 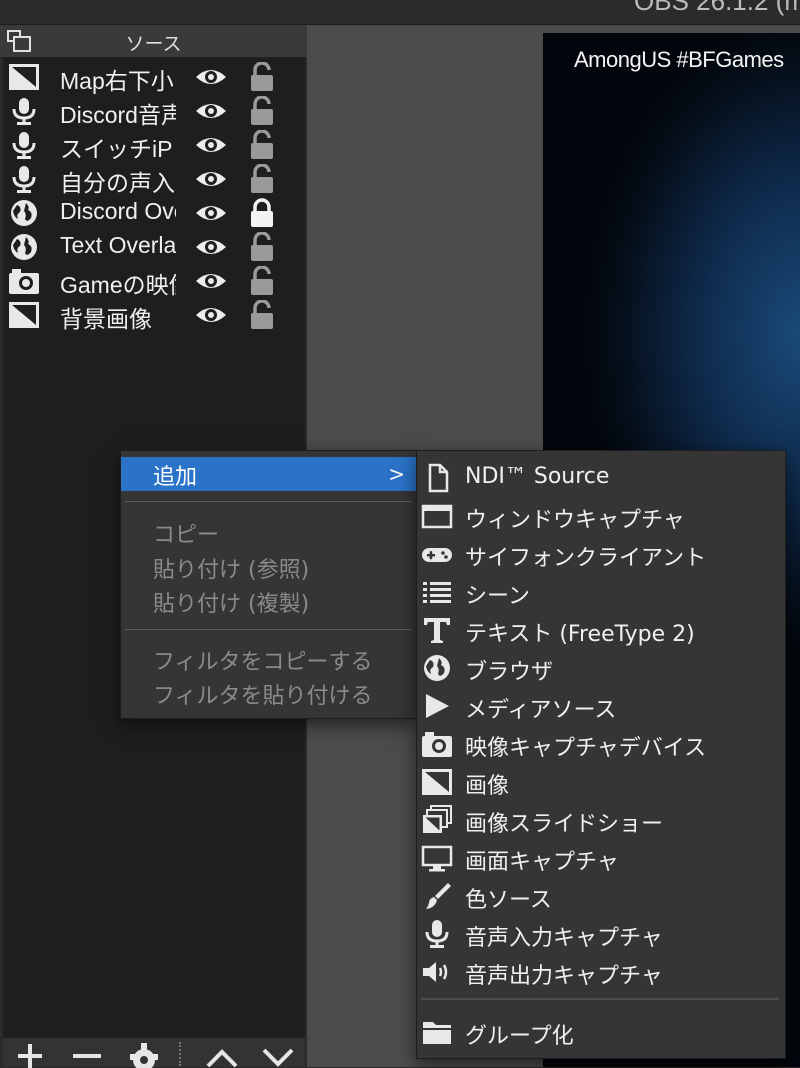 I want to click on menu-item-group: グループ化, so click(x=601, y=1032).